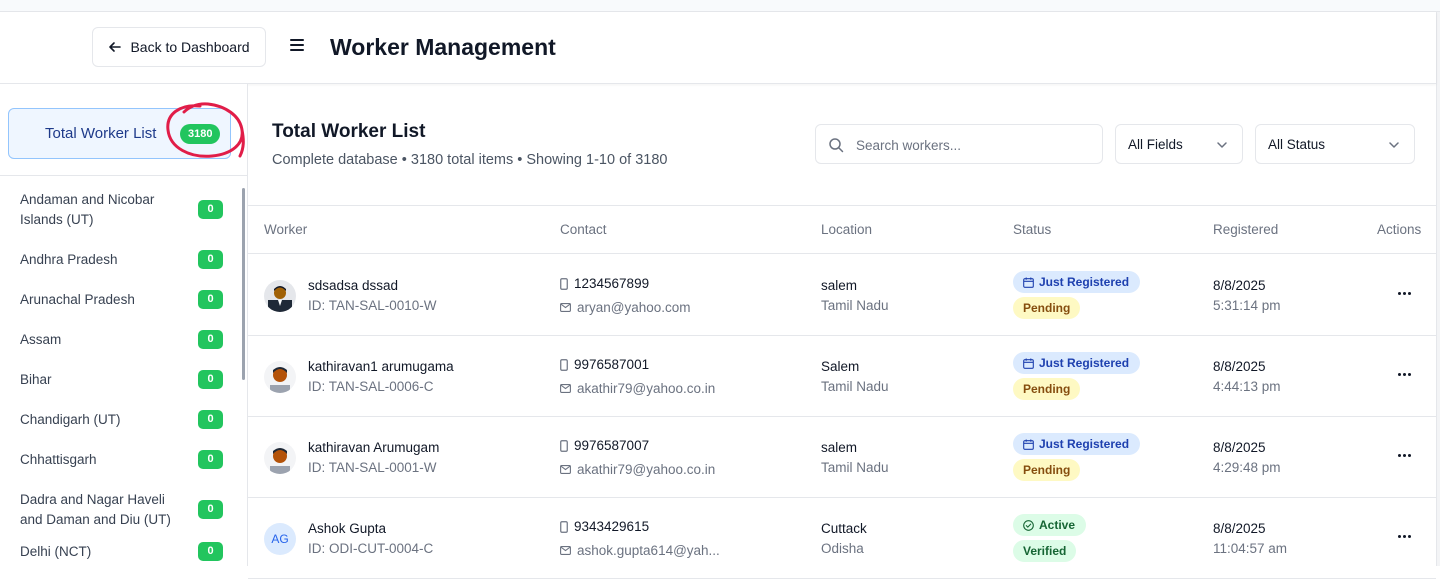 Image resolution: width=1440 pixels, height=579 pixels. I want to click on total-count-badge: 3180, so click(200, 134).